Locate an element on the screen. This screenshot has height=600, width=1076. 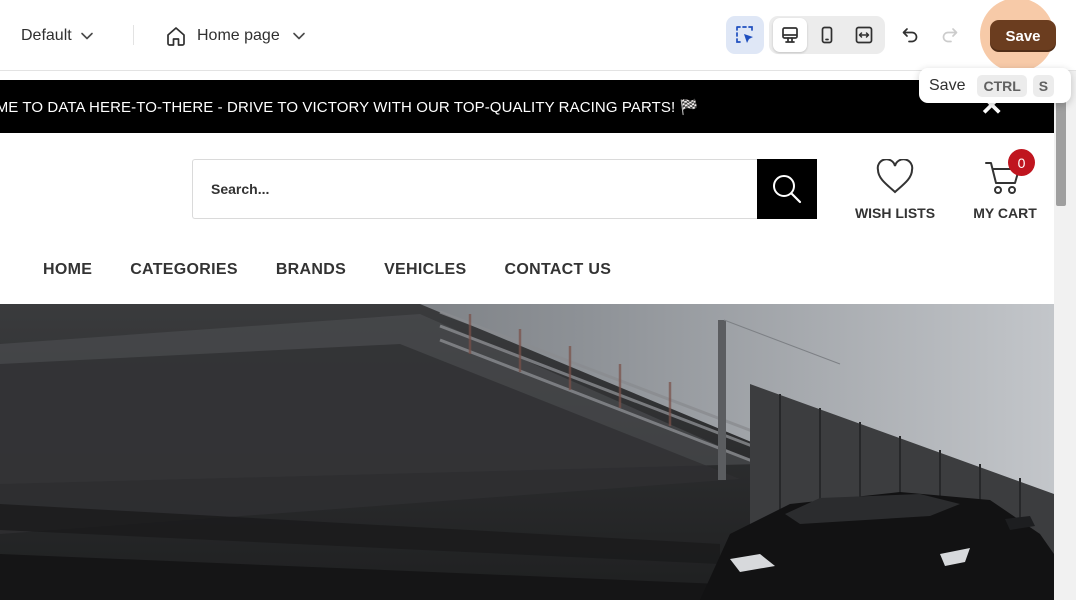
redo-icon is located at coordinates (950, 35).